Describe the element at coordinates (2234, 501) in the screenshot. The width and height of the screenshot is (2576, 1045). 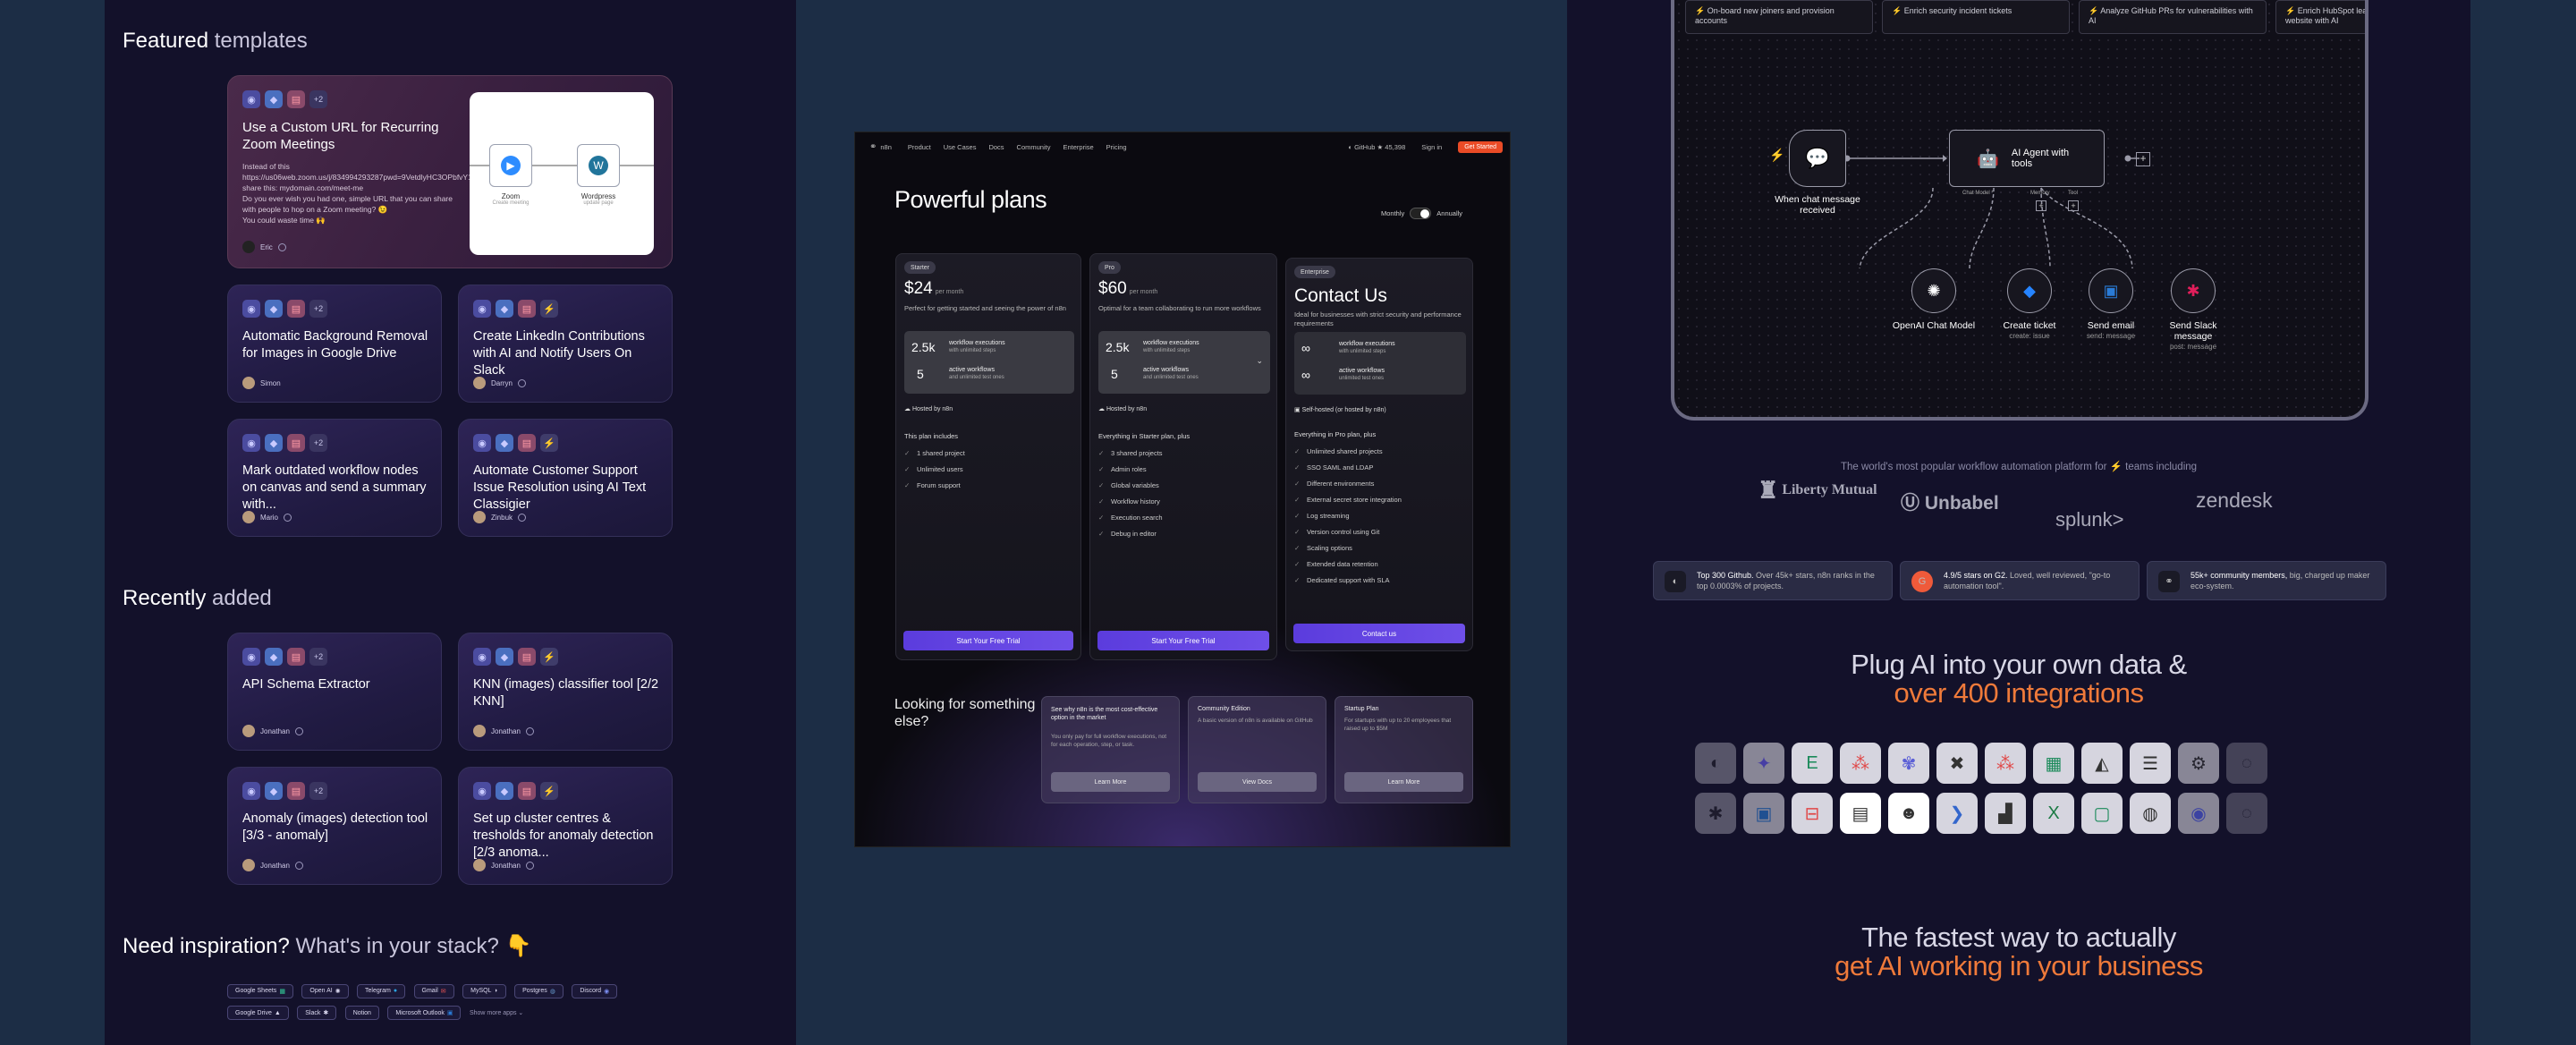
I see `logo-zendesk: zendesk` at that location.